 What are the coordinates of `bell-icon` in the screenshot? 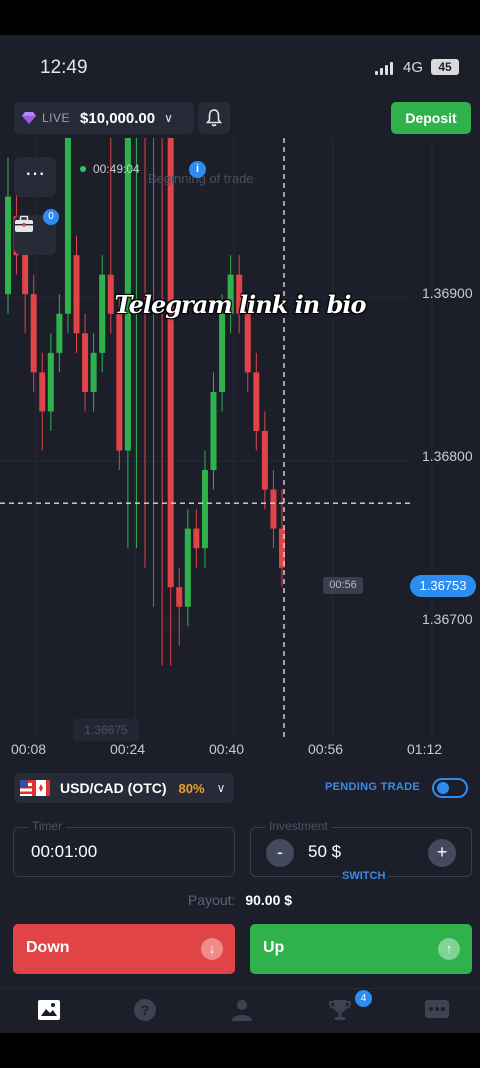 It's located at (214, 118).